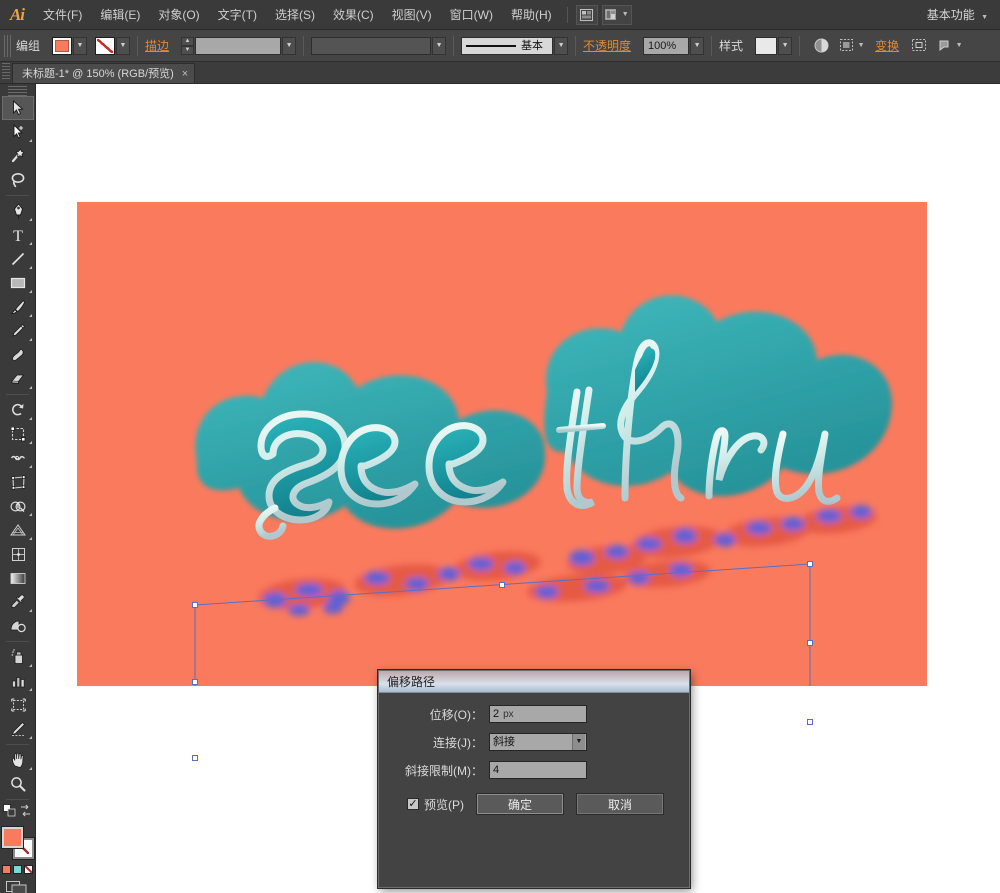  I want to click on profile-dropdown: ▼, so click(439, 45).